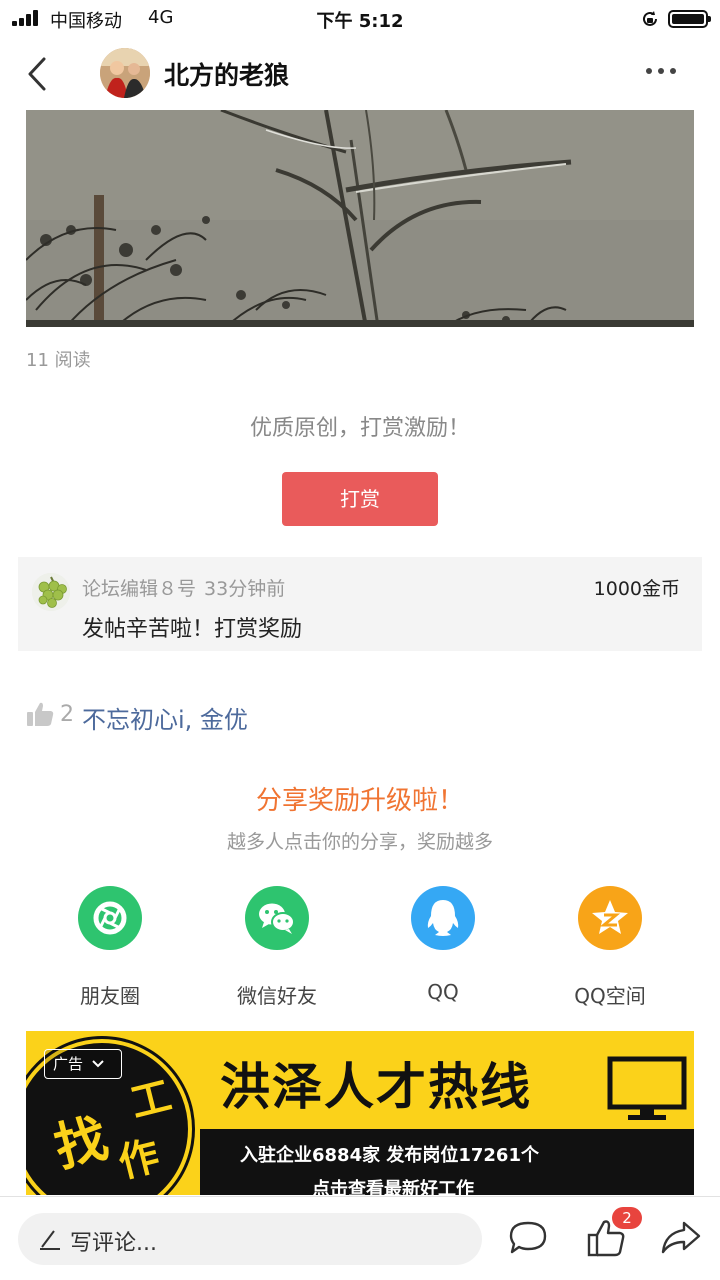  What do you see at coordinates (360, 499) in the screenshot?
I see `reward-button: 打赏` at bounding box center [360, 499].